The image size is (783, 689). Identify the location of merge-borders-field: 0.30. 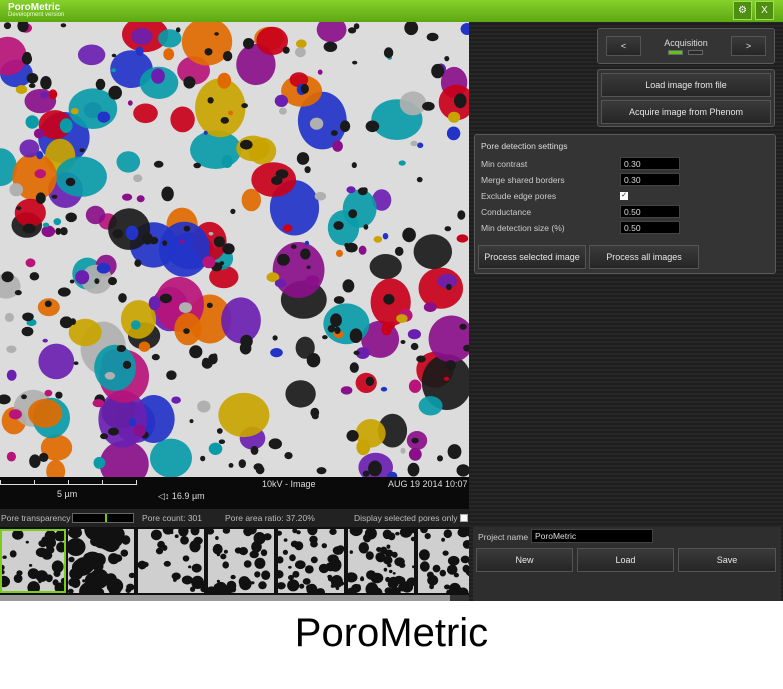
(650, 179).